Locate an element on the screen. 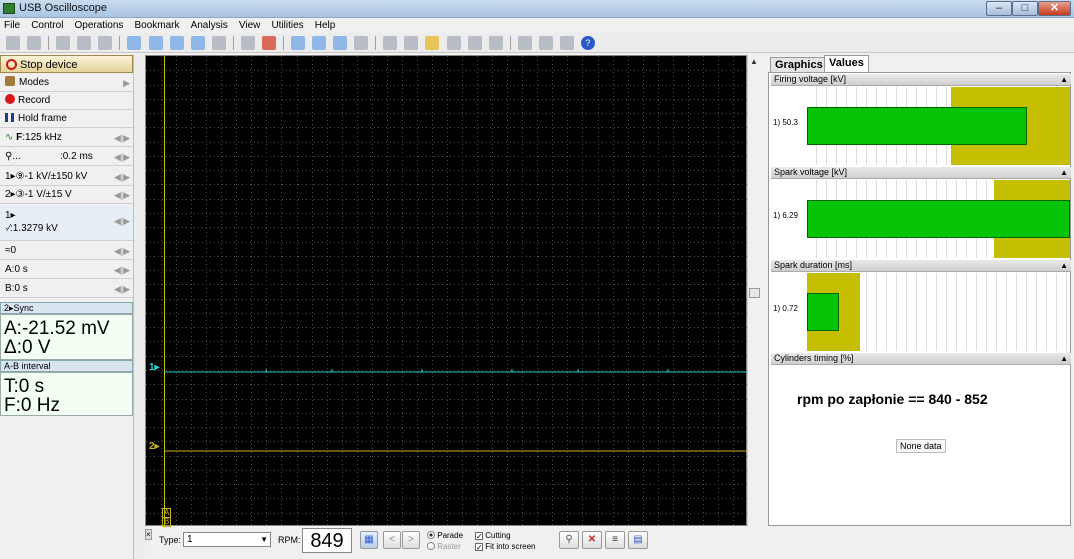 This screenshot has height=559, width=1074. fit-label: Fit into screen is located at coordinates (510, 546).